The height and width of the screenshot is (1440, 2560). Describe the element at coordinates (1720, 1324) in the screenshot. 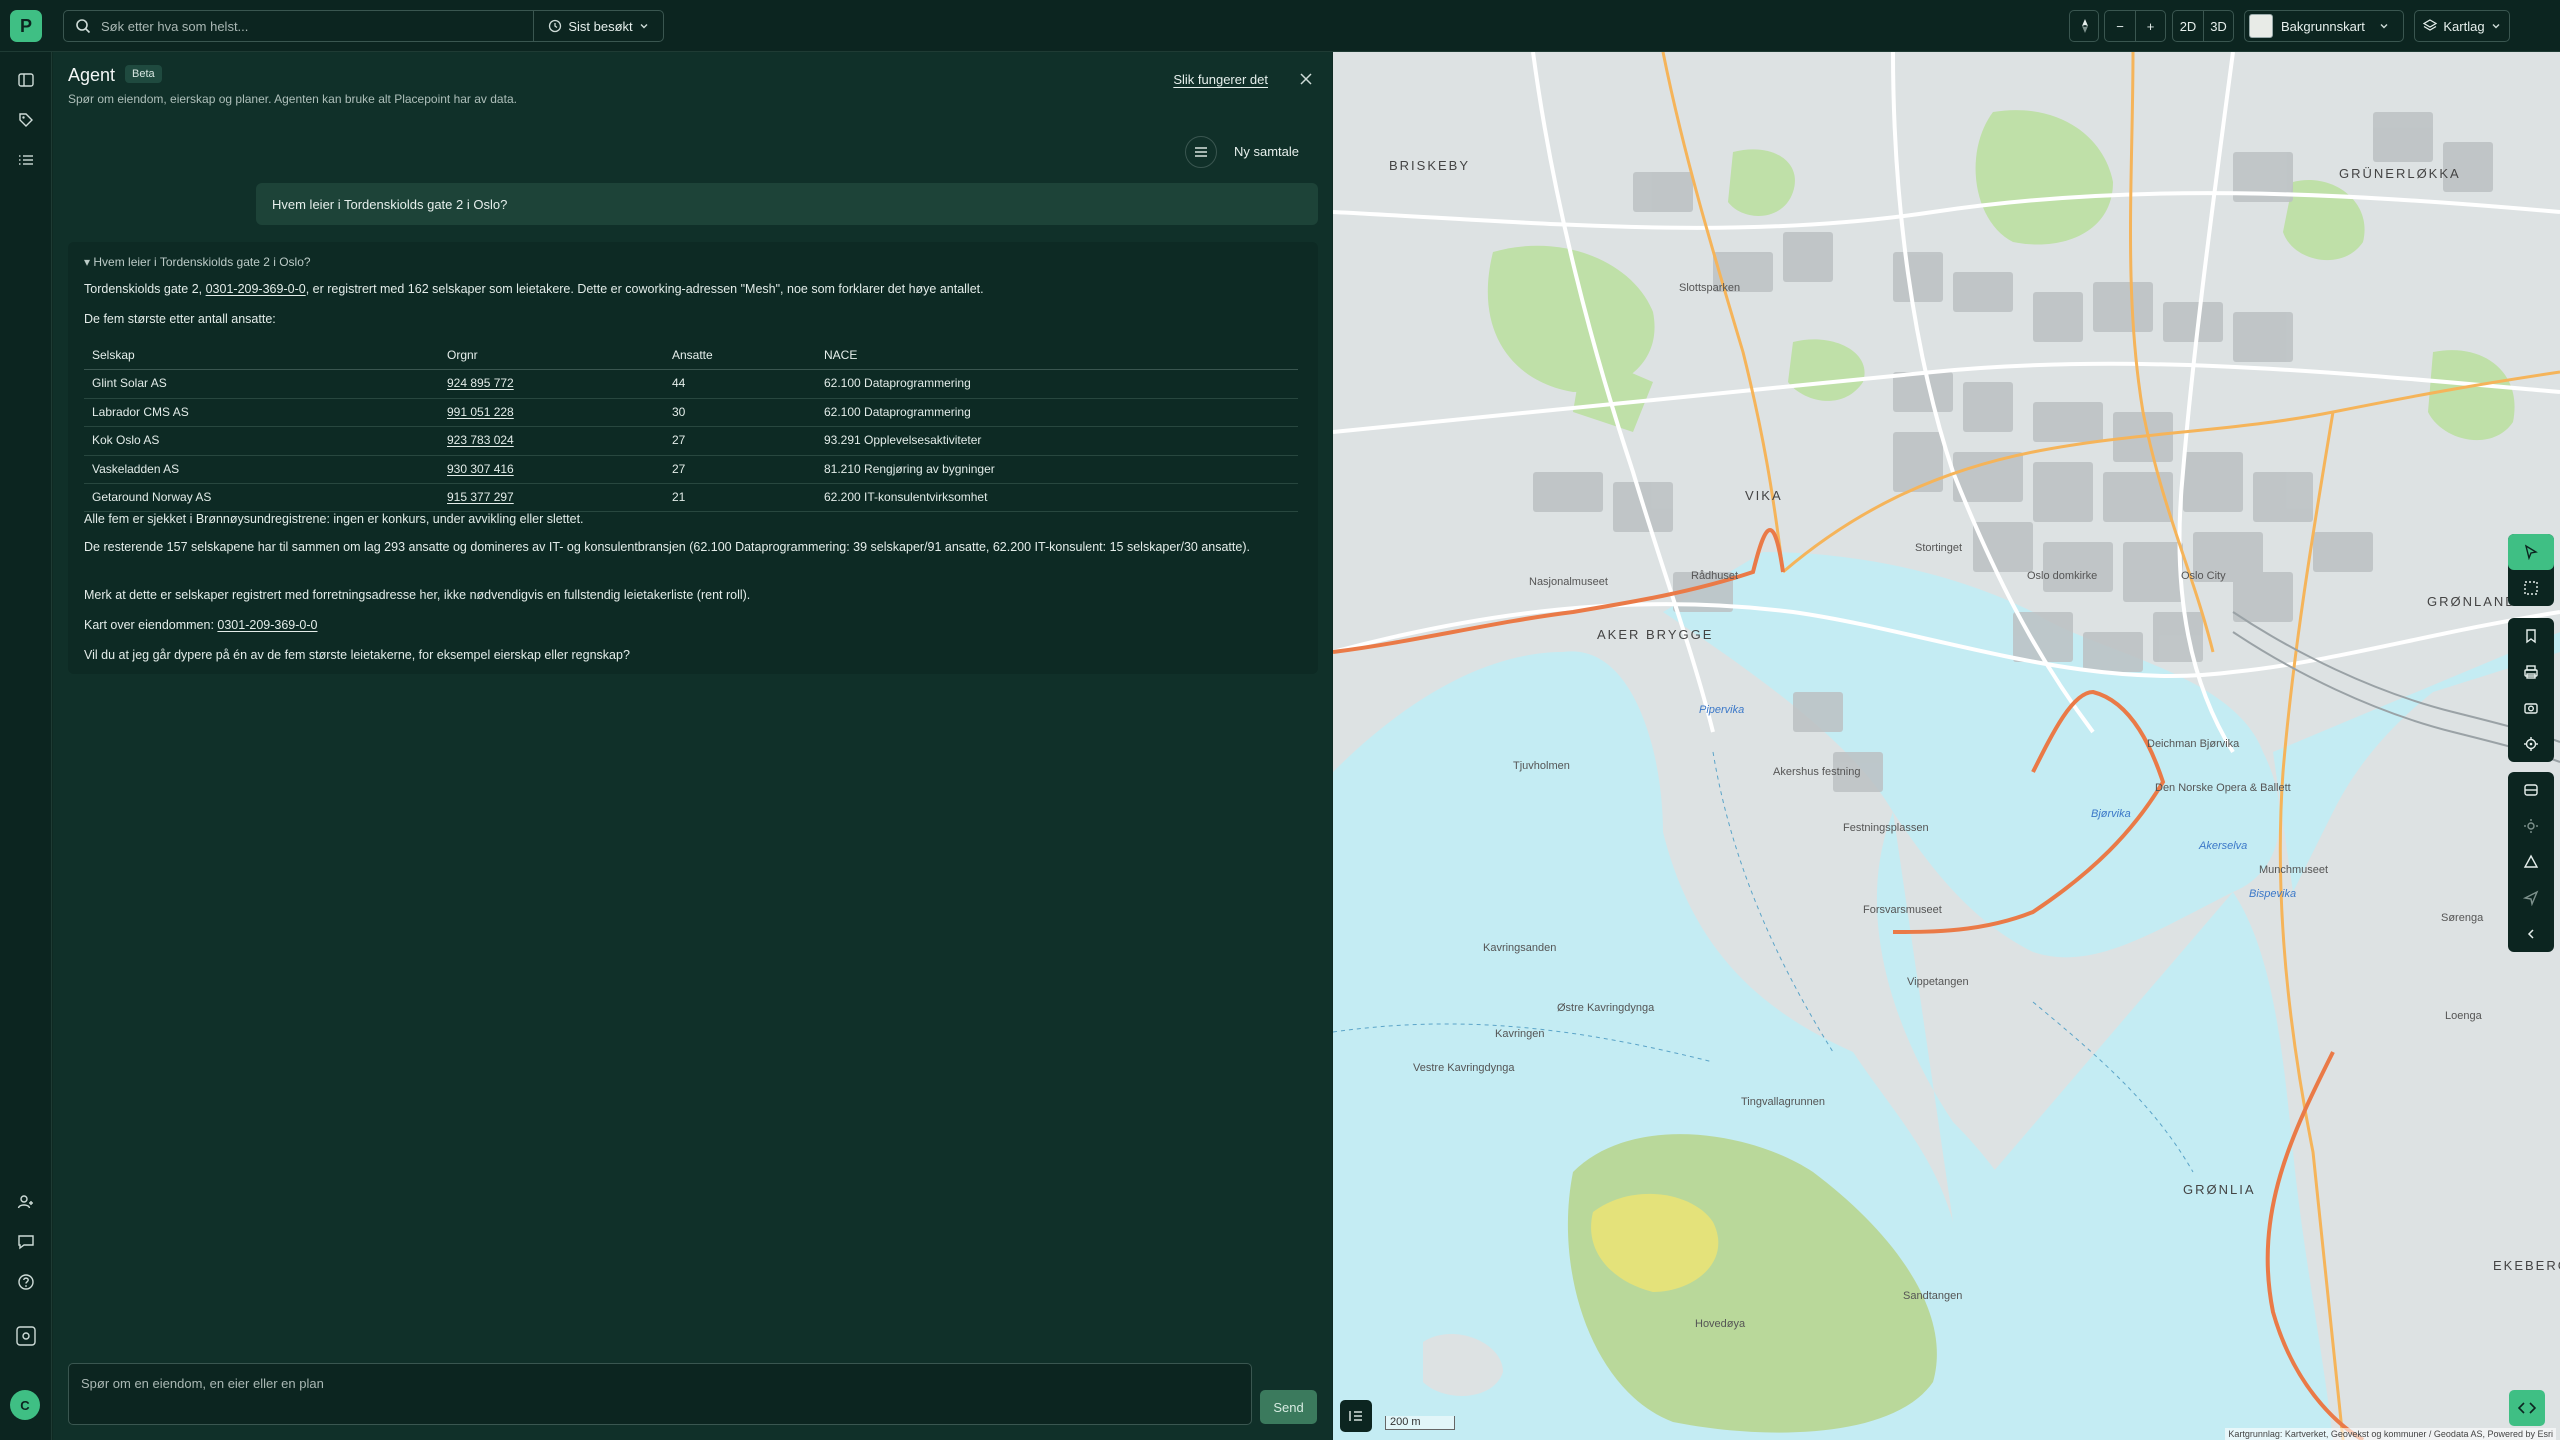

I see `map-label: Hovedøya` at that location.